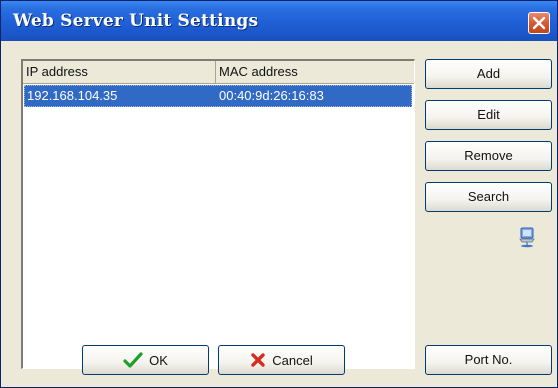  Describe the element at coordinates (488, 156) in the screenshot. I see `remove-button: Remove` at that location.